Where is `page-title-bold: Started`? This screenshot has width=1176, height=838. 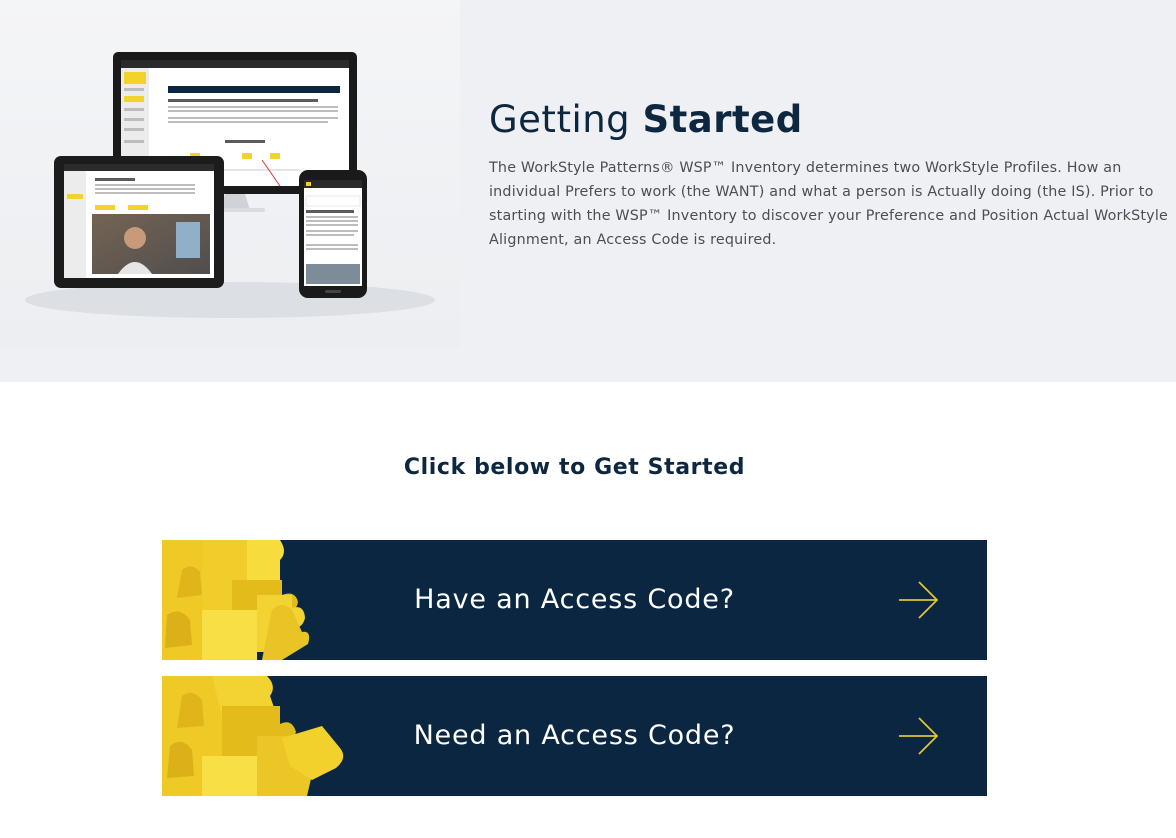 page-title-bold: Started is located at coordinates (722, 119).